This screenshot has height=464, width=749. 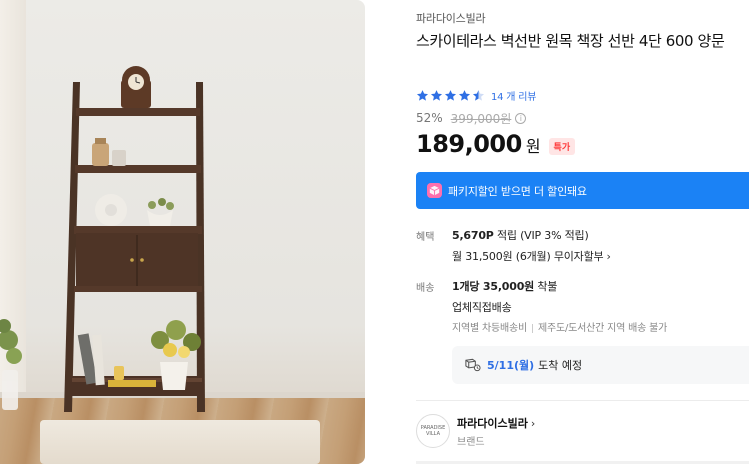 What do you see at coordinates (560, 365) in the screenshot?
I see `arrival-text: 도착 예정` at bounding box center [560, 365].